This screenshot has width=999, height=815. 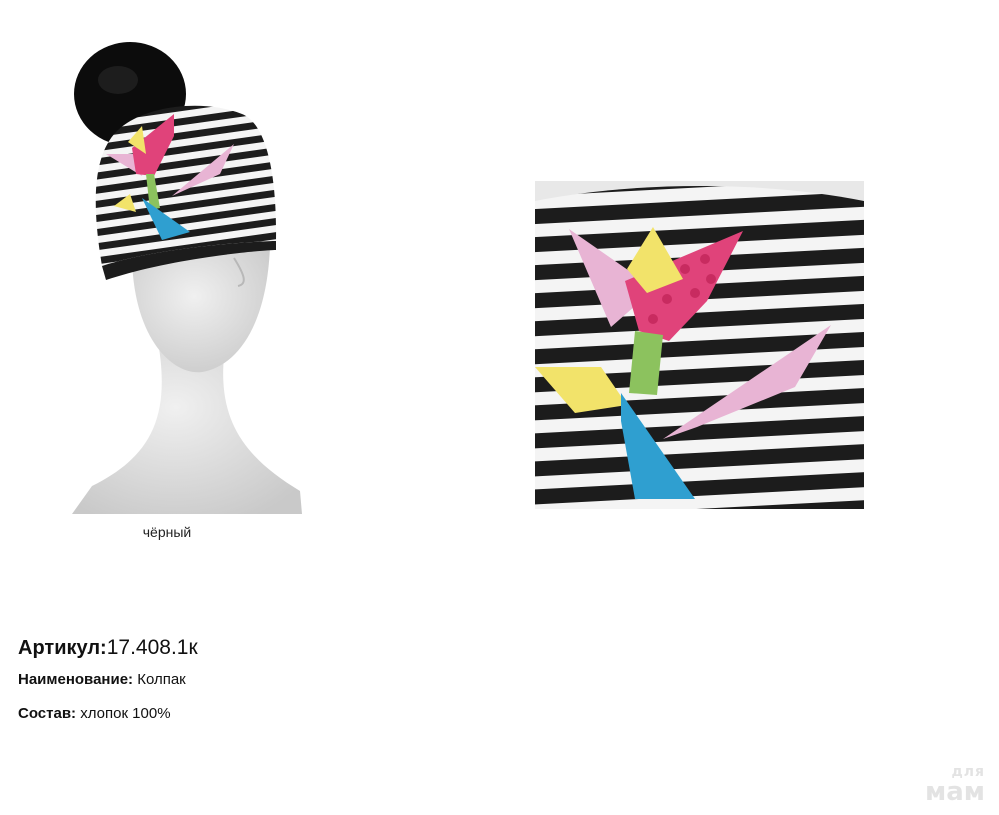 I want to click on name-line: Наименование: Колпак, so click(x=102, y=679).